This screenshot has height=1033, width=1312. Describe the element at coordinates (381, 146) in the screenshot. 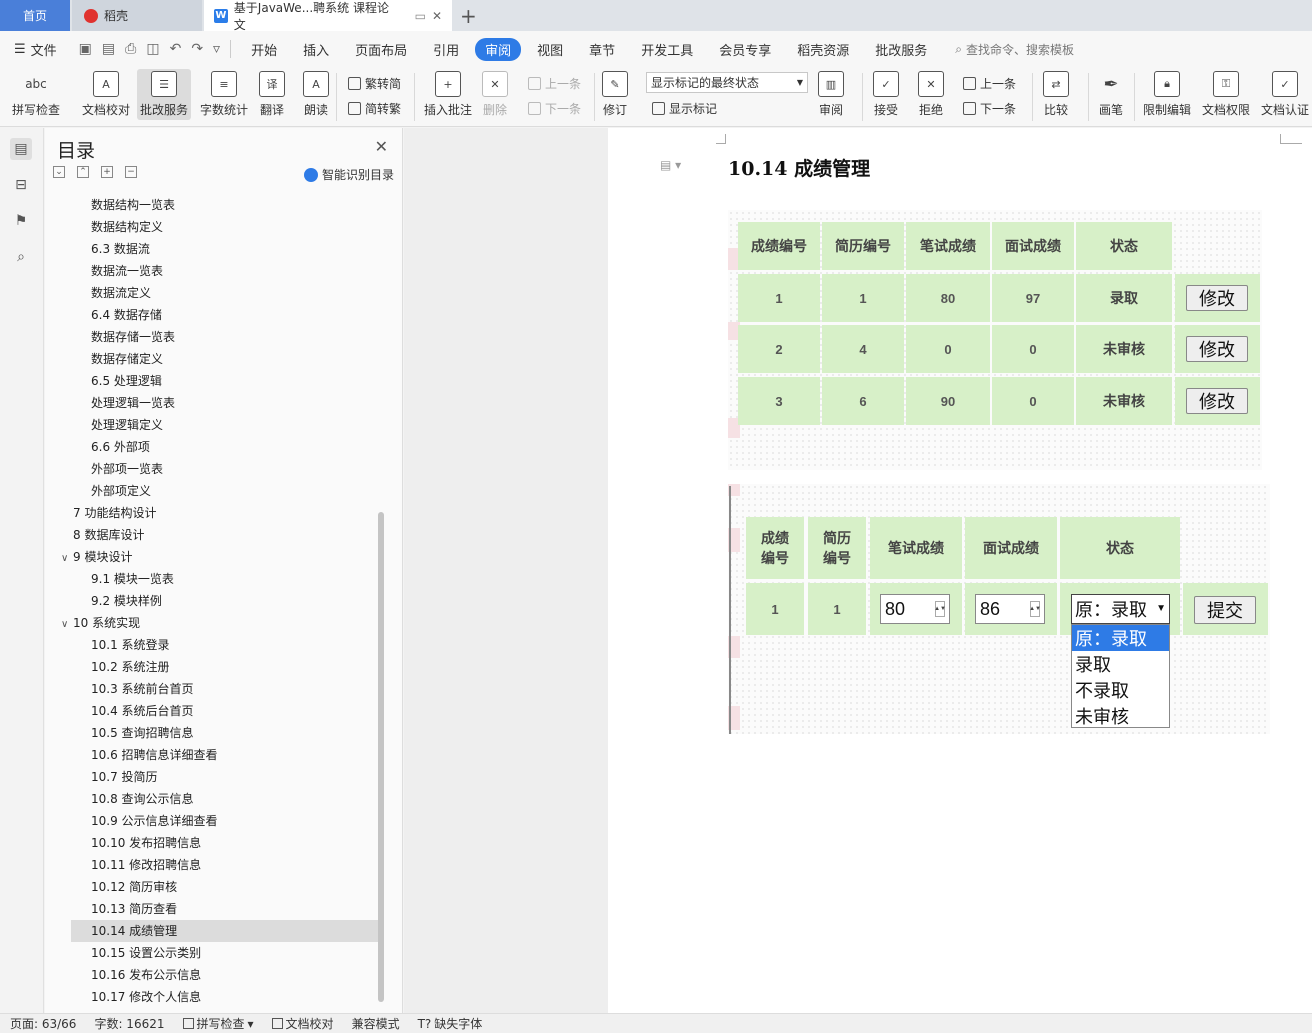

I see `close-icon: ✕` at that location.